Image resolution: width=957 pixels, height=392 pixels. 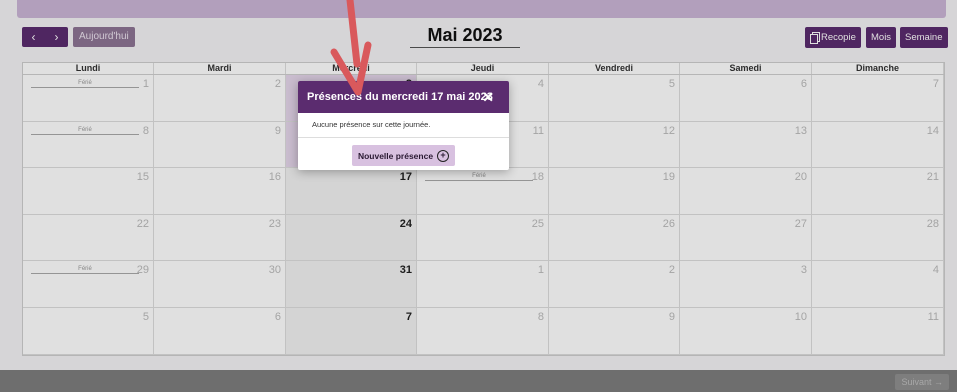 I want to click on close-icon: ✕, so click(x=488, y=97).